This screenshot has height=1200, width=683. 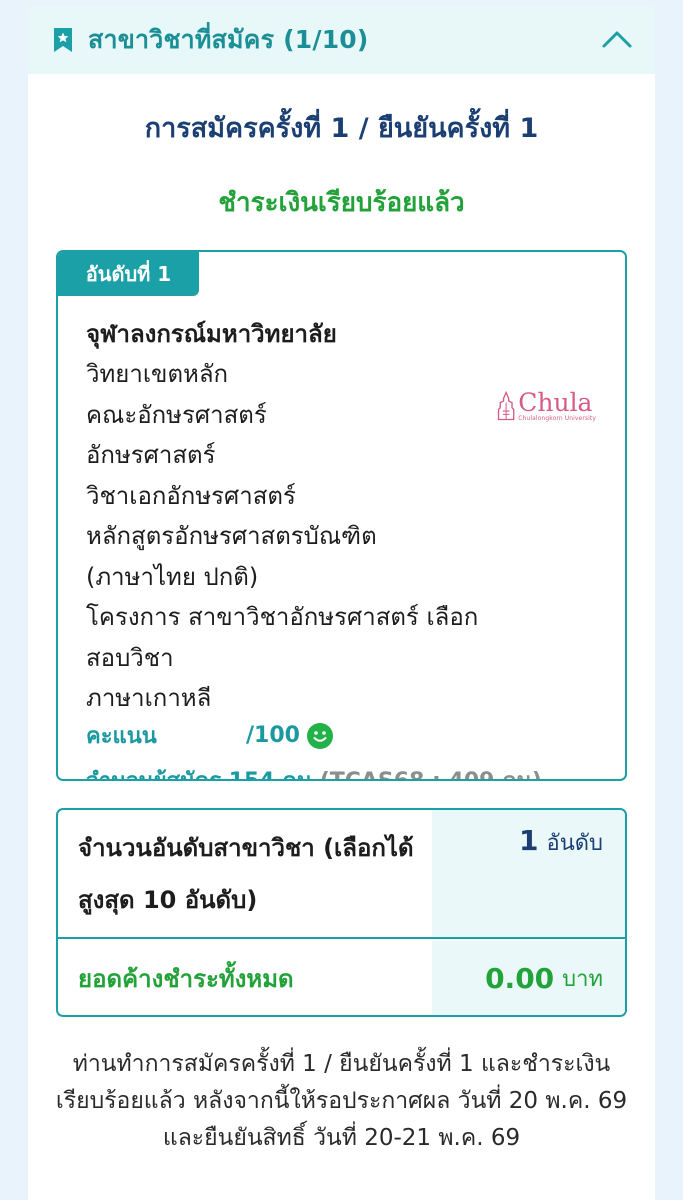 What do you see at coordinates (228, 39) in the screenshot?
I see `header-title: สาขาวิชาที่สมัคร (1/10)` at bounding box center [228, 39].